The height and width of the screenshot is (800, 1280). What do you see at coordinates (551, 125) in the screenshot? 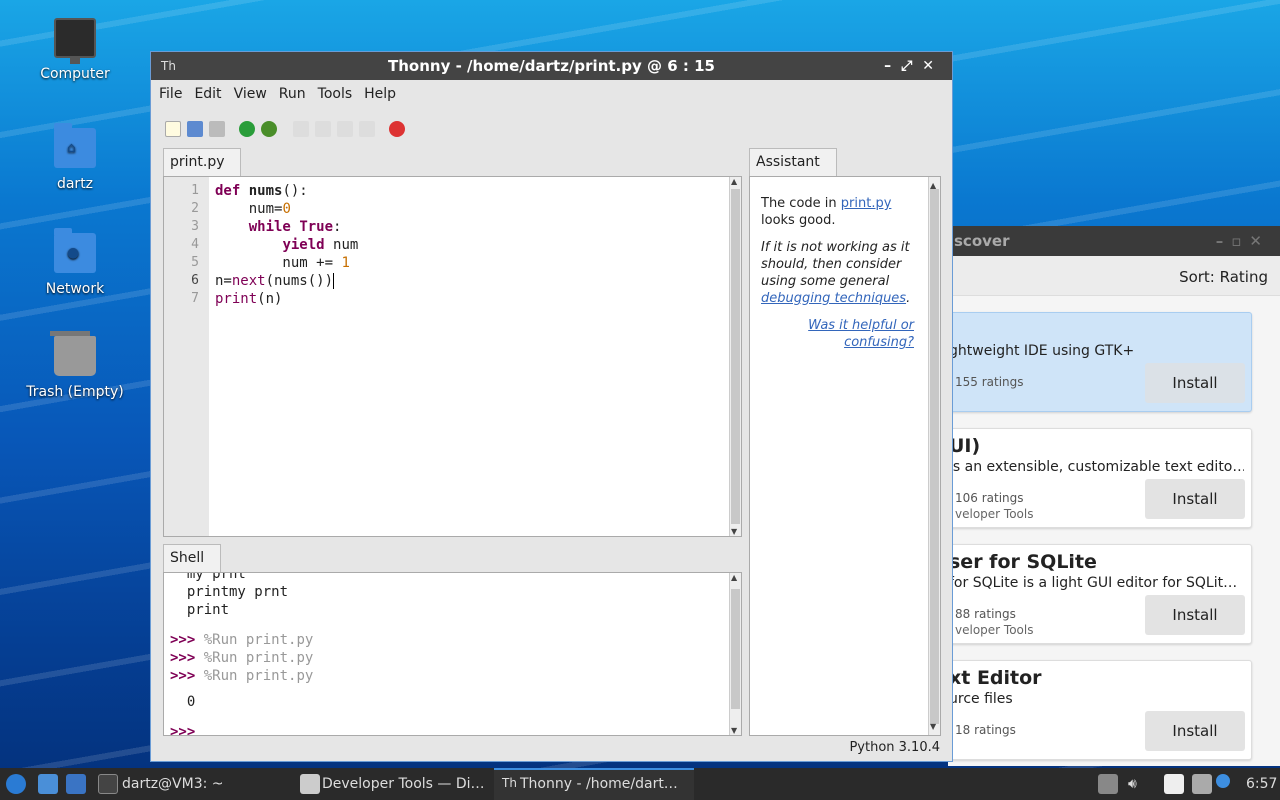
I see `toolbar` at bounding box center [551, 125].